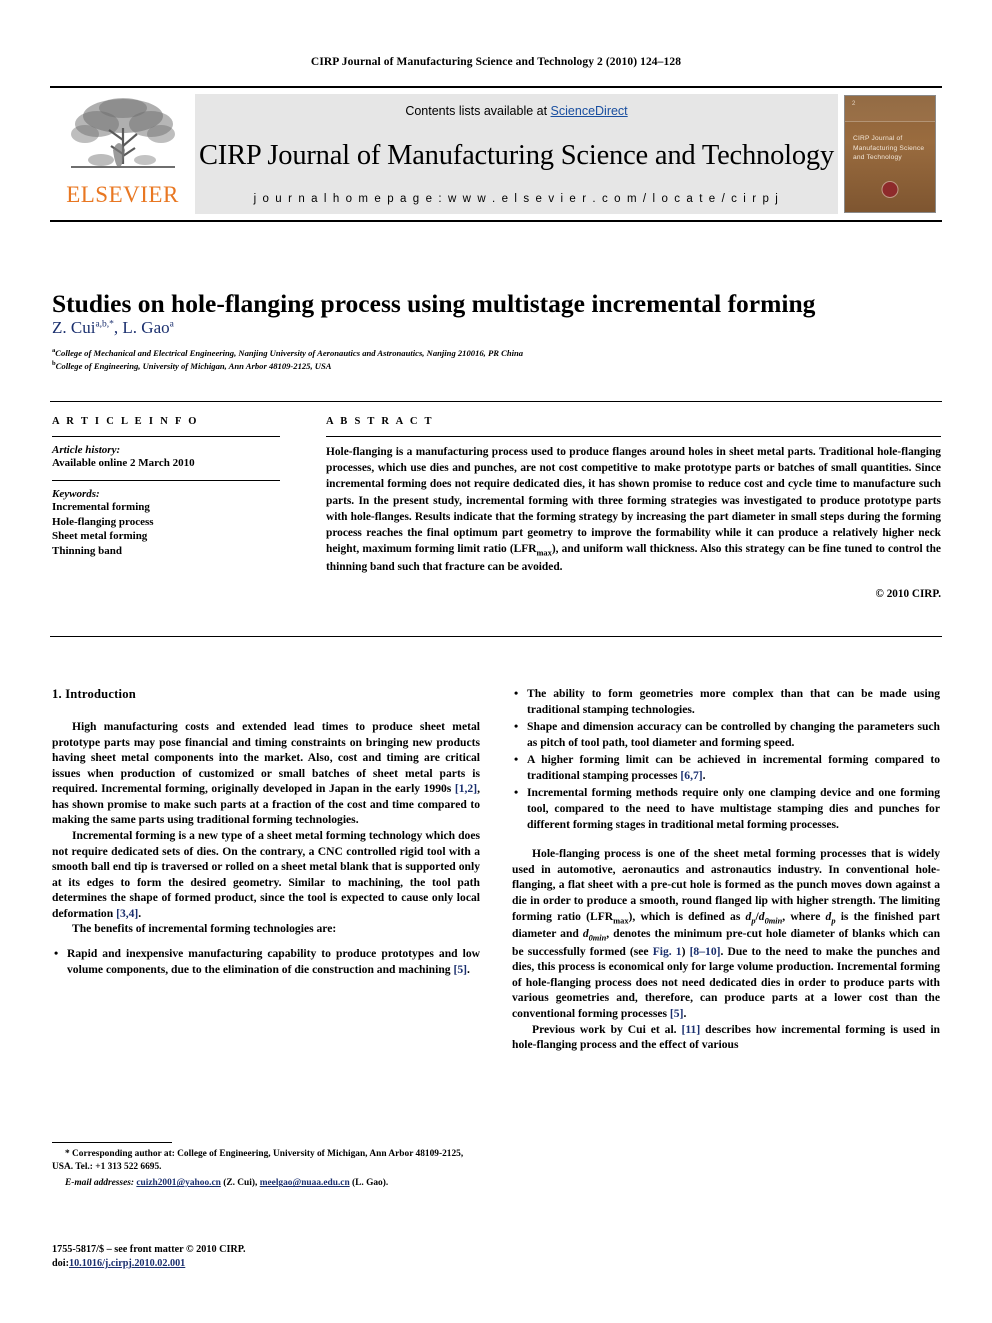  I want to click on cover-issue-number: 2, so click(854, 104).